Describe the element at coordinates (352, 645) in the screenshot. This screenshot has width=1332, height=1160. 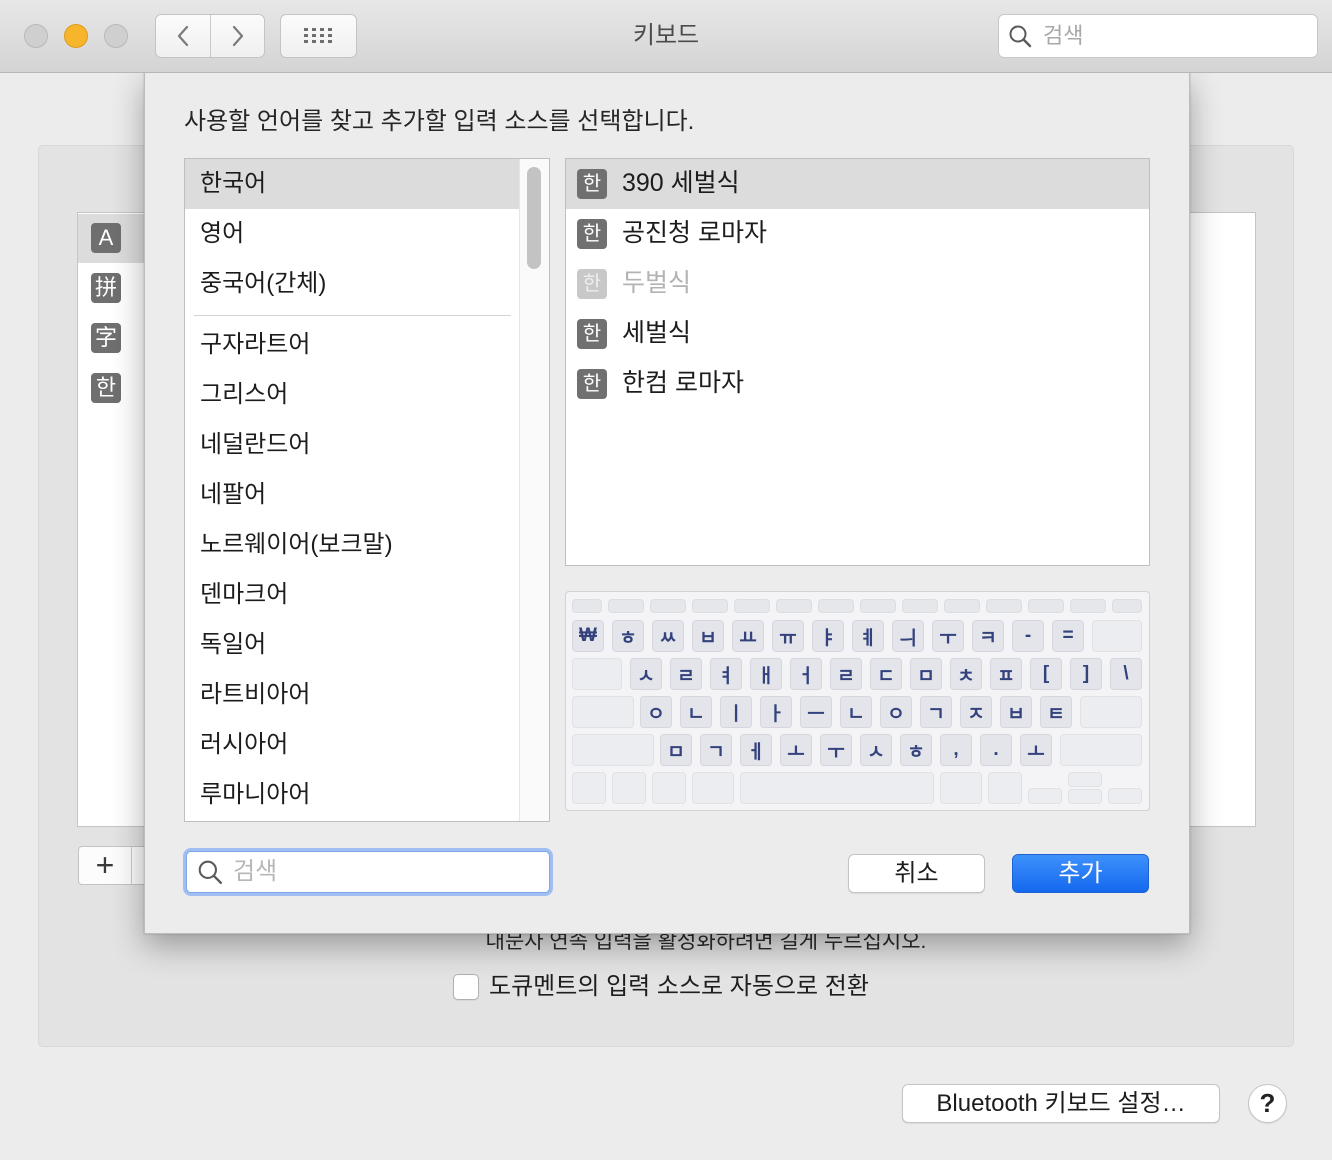
I see `language-item: 독일어` at that location.